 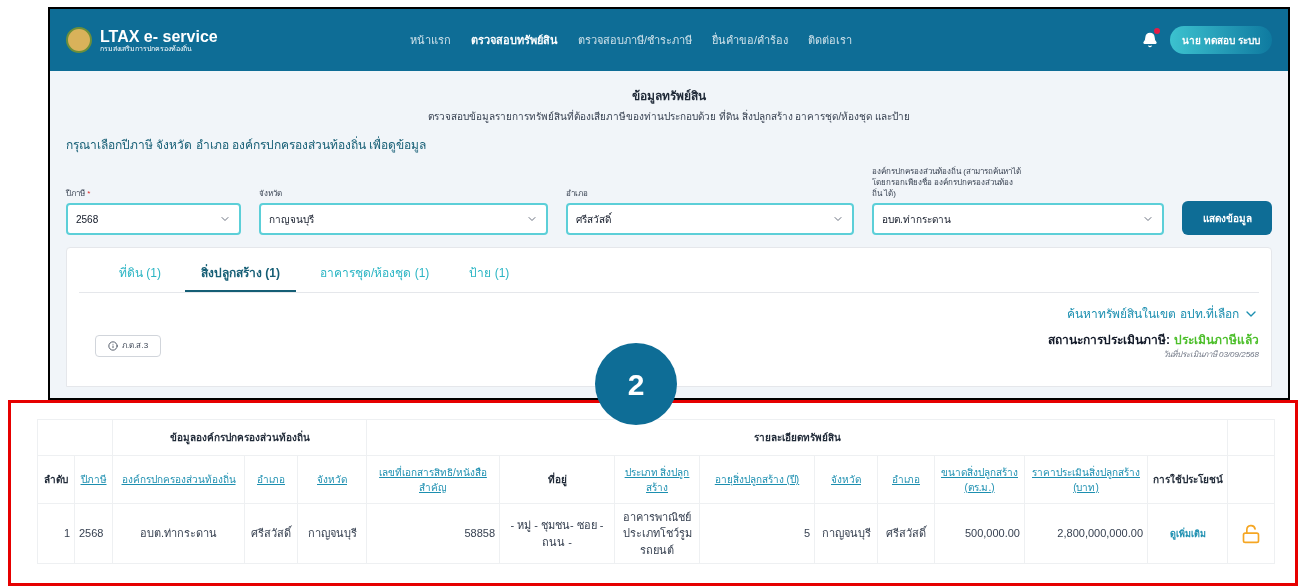 What do you see at coordinates (514, 40) in the screenshot?
I see `nav-link: ตรวจสอบทรัพย์สิน` at bounding box center [514, 40].